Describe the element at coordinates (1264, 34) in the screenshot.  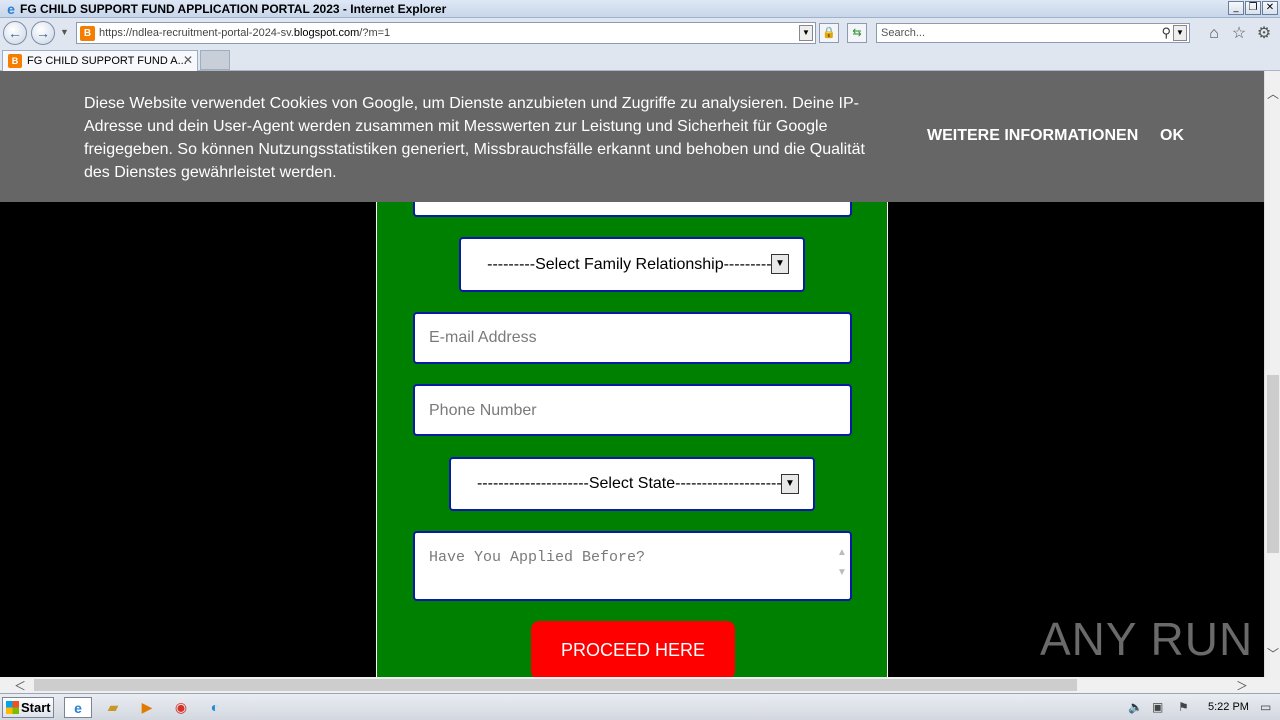
I see `gear-icon: ⚙` at that location.